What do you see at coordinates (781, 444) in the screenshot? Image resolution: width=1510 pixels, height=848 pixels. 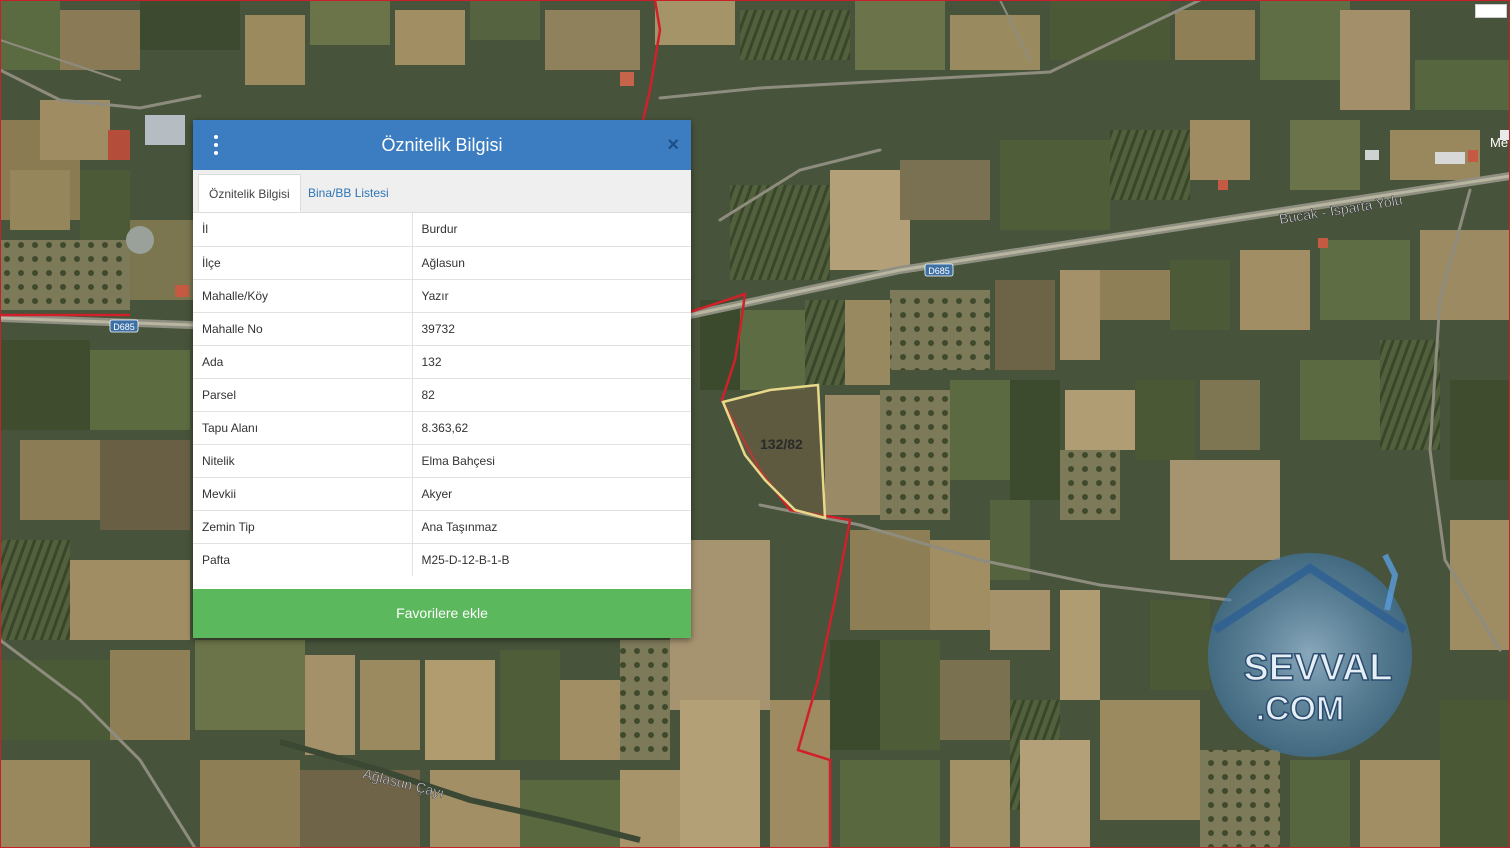 I see `parcel-label: 132/82` at bounding box center [781, 444].